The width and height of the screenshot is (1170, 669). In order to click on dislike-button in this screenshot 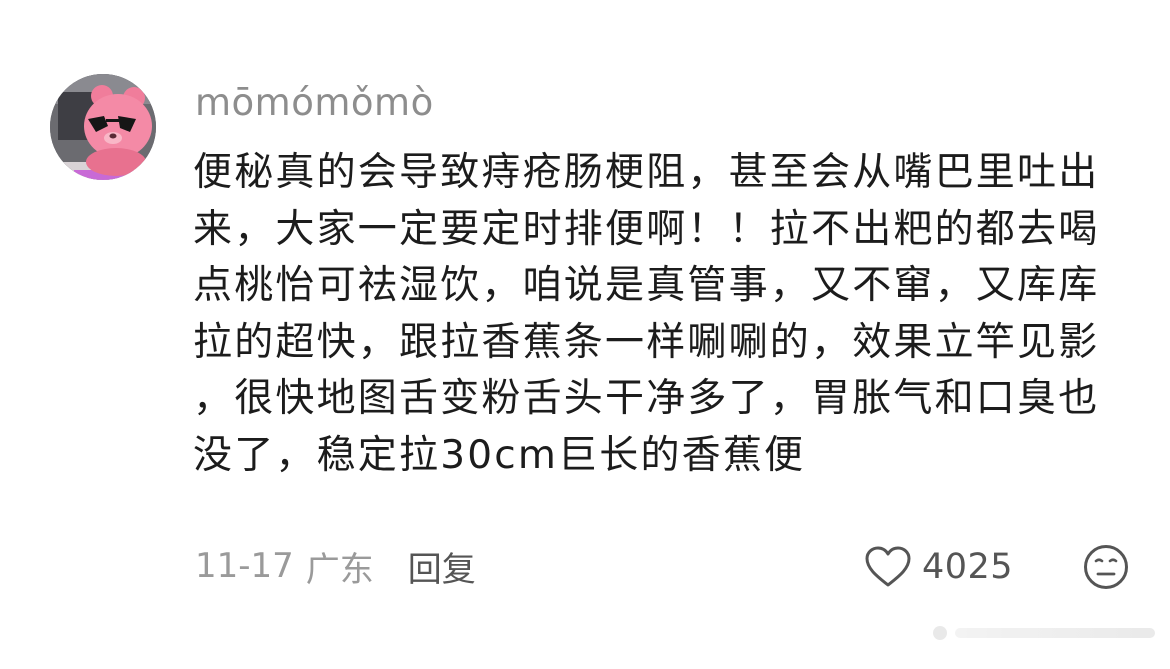, I will do `click(1106, 567)`.